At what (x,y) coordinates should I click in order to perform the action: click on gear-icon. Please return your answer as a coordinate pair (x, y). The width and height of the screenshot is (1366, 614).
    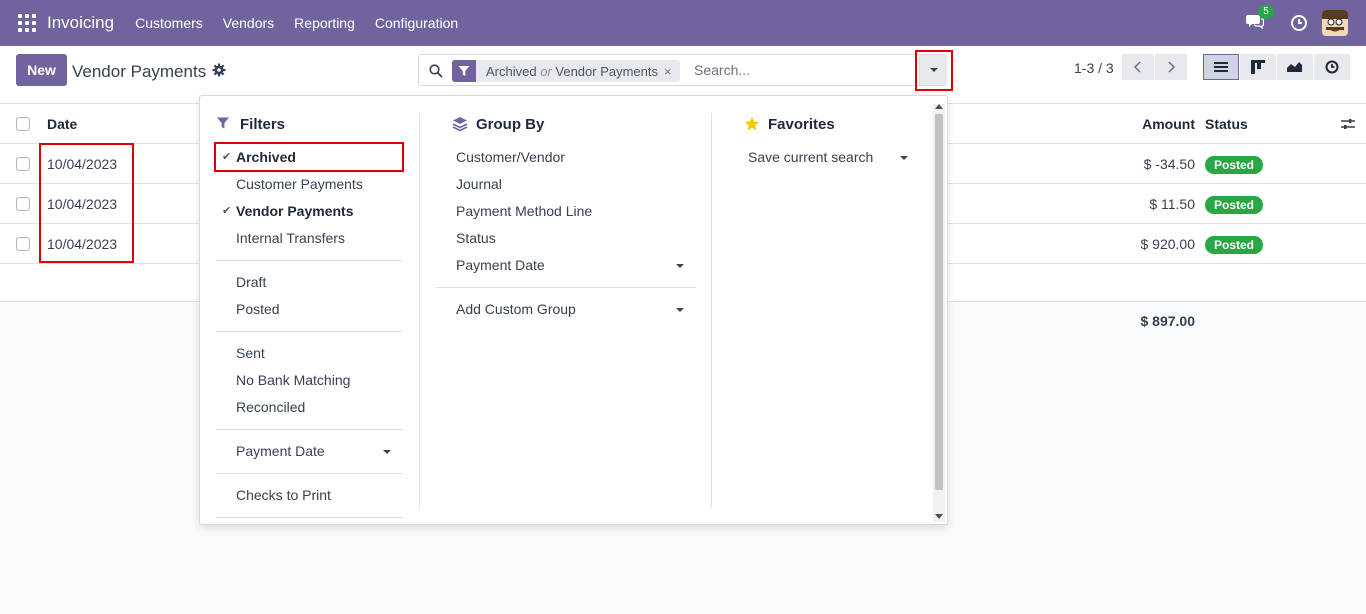
    Looking at the image, I should click on (219, 70).